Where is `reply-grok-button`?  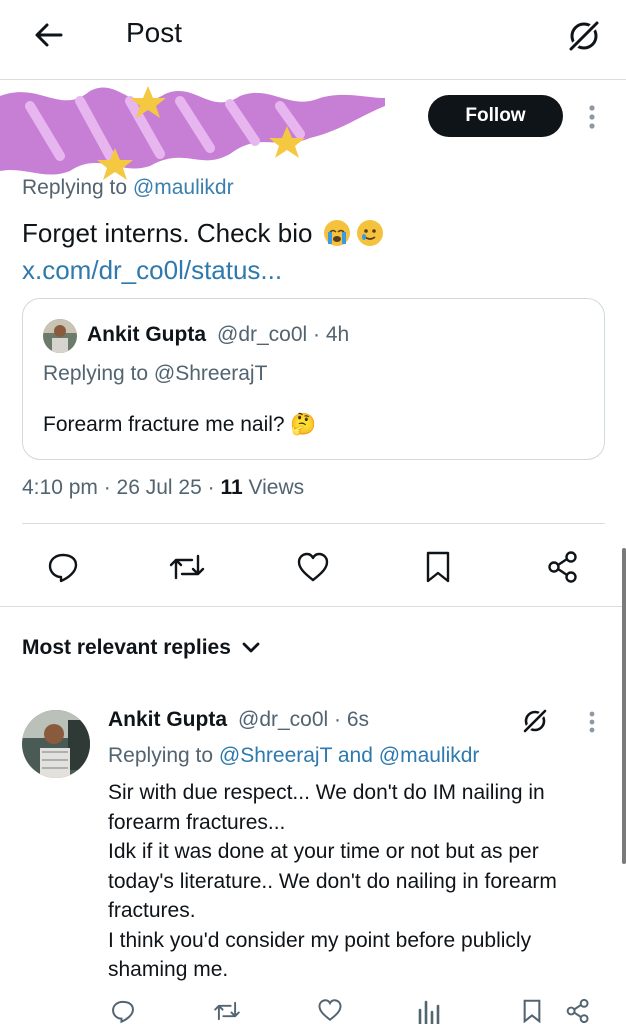 reply-grok-button is located at coordinates (535, 721).